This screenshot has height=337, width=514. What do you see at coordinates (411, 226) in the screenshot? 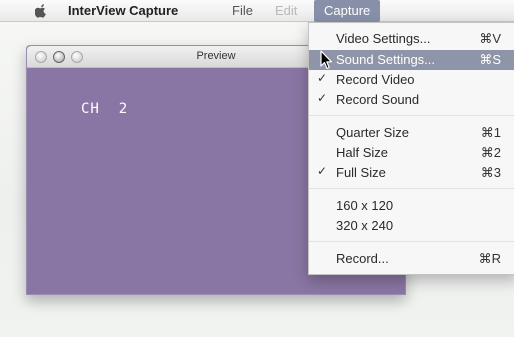
I see `menu-item-320x240: 320 x 240` at bounding box center [411, 226].